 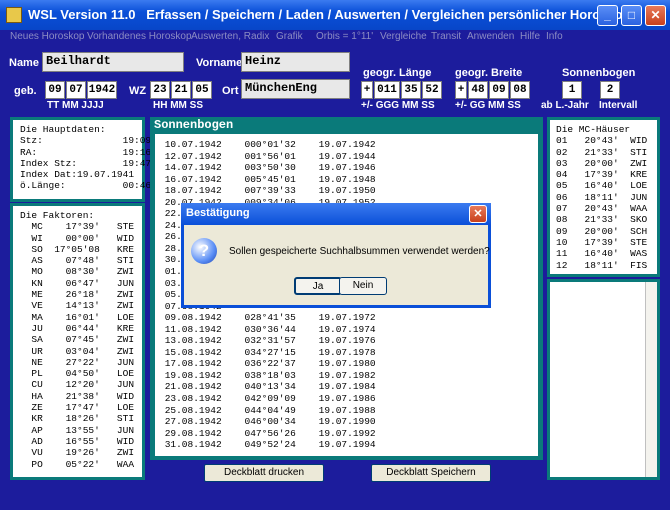 I want to click on hauptdaten-row: ö.Länge: 00:46:23, so click(x=94, y=186).